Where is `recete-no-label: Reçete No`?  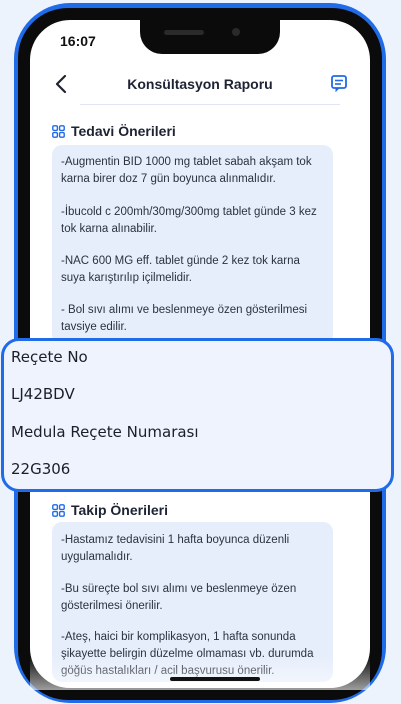
recete-no-label: Reçete No is located at coordinates (49, 357).